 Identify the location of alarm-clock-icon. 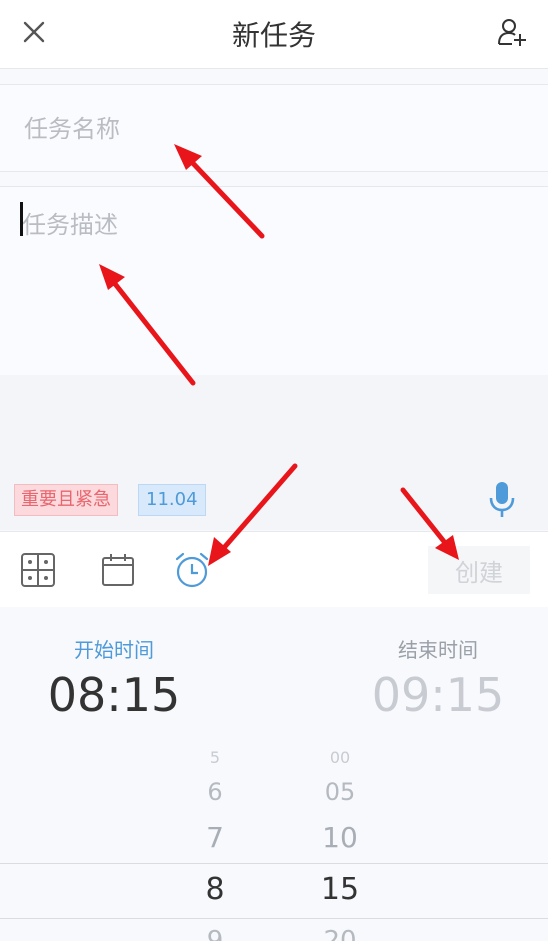
(192, 570).